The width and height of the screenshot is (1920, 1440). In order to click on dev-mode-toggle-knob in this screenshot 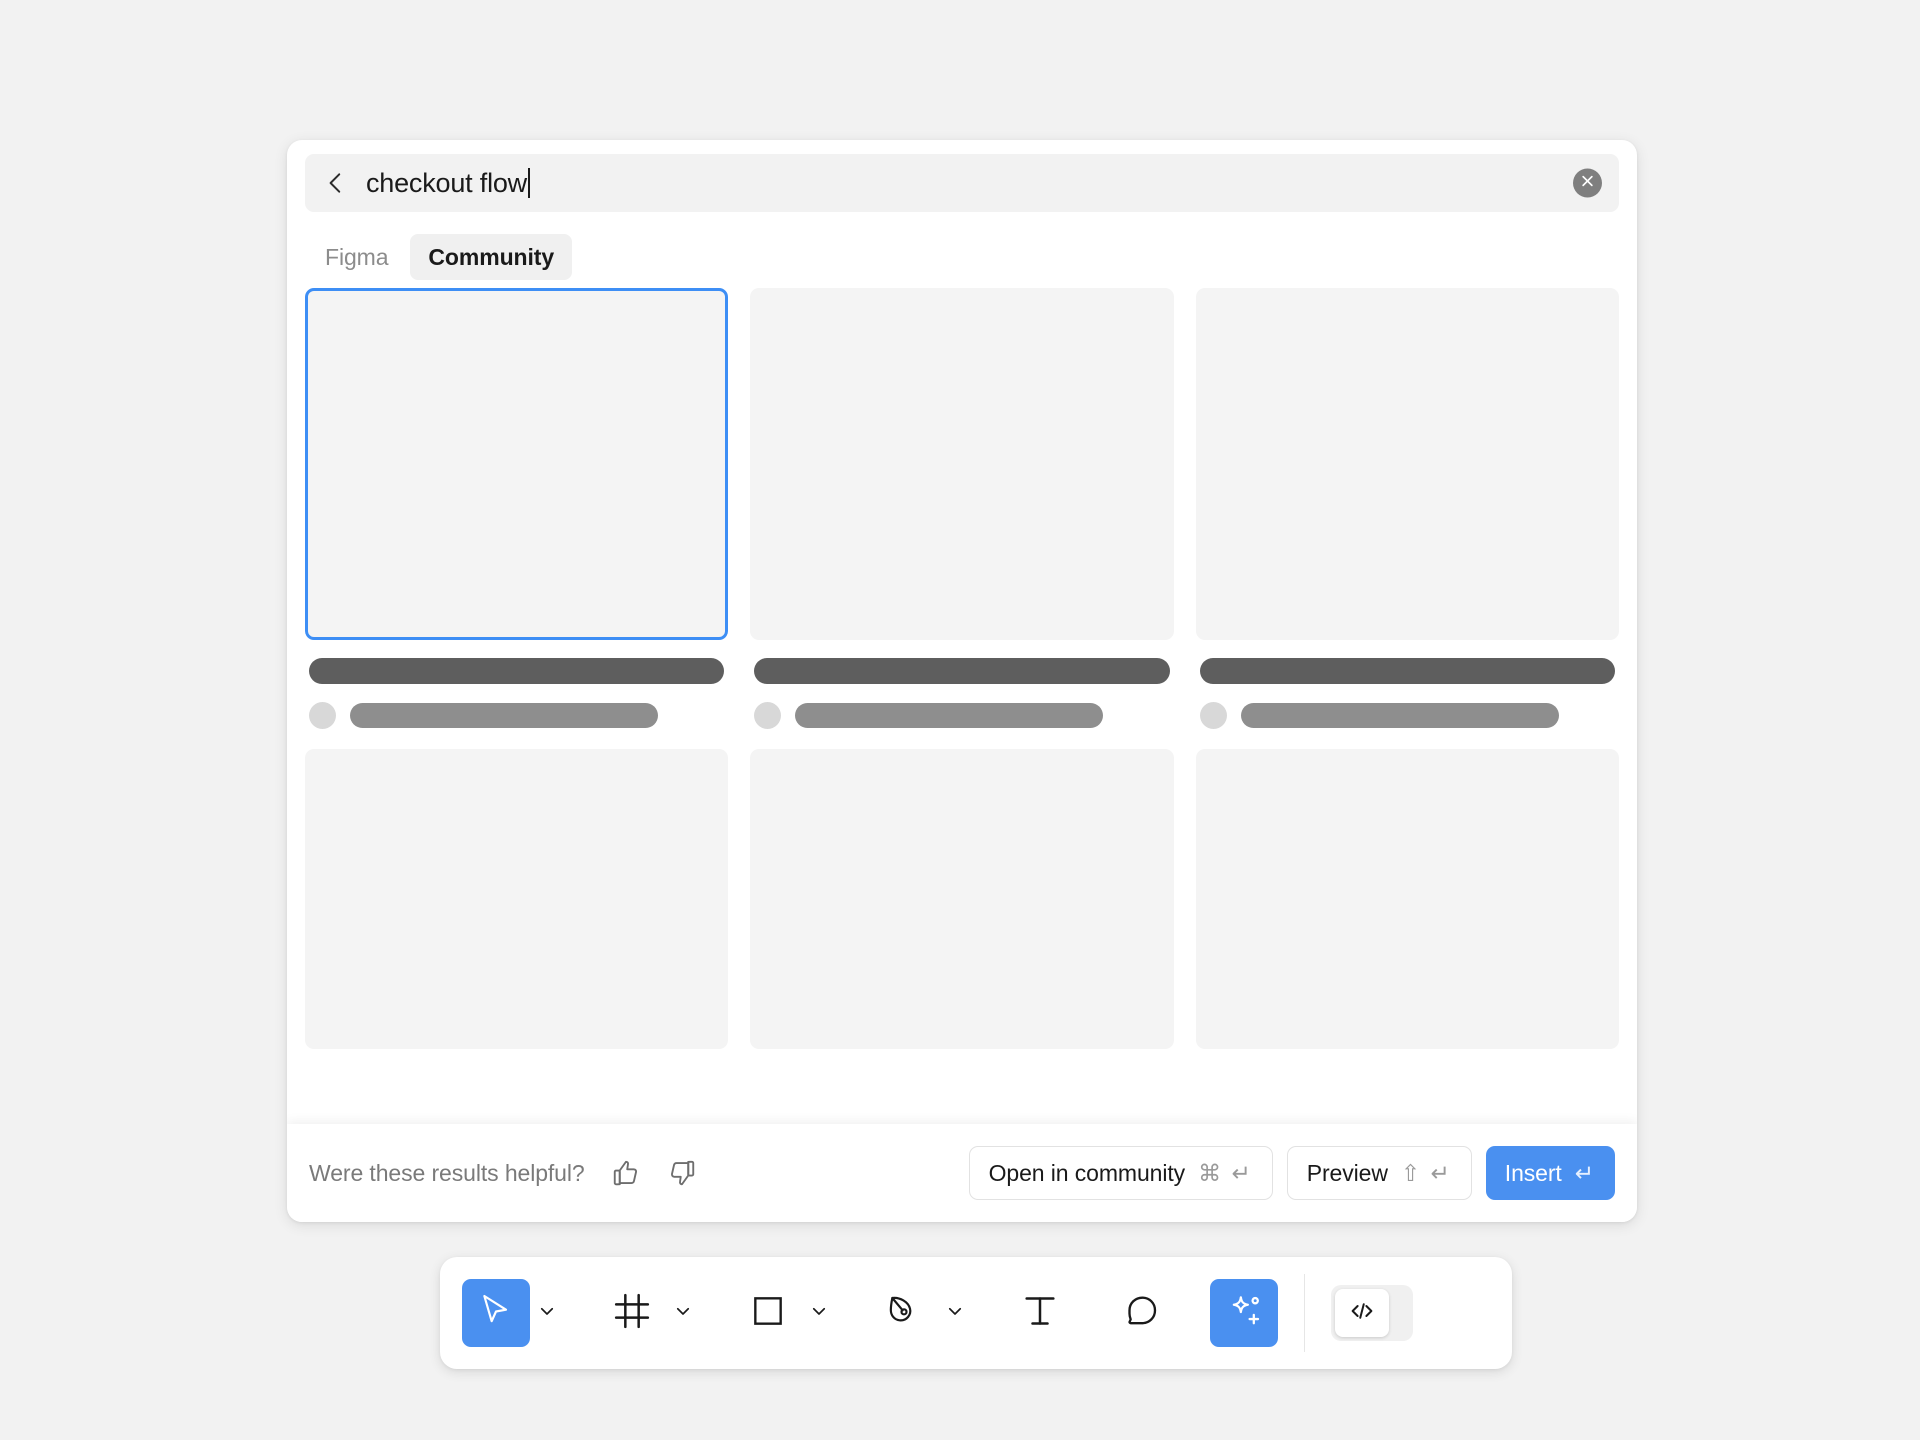, I will do `click(1362, 1313)`.